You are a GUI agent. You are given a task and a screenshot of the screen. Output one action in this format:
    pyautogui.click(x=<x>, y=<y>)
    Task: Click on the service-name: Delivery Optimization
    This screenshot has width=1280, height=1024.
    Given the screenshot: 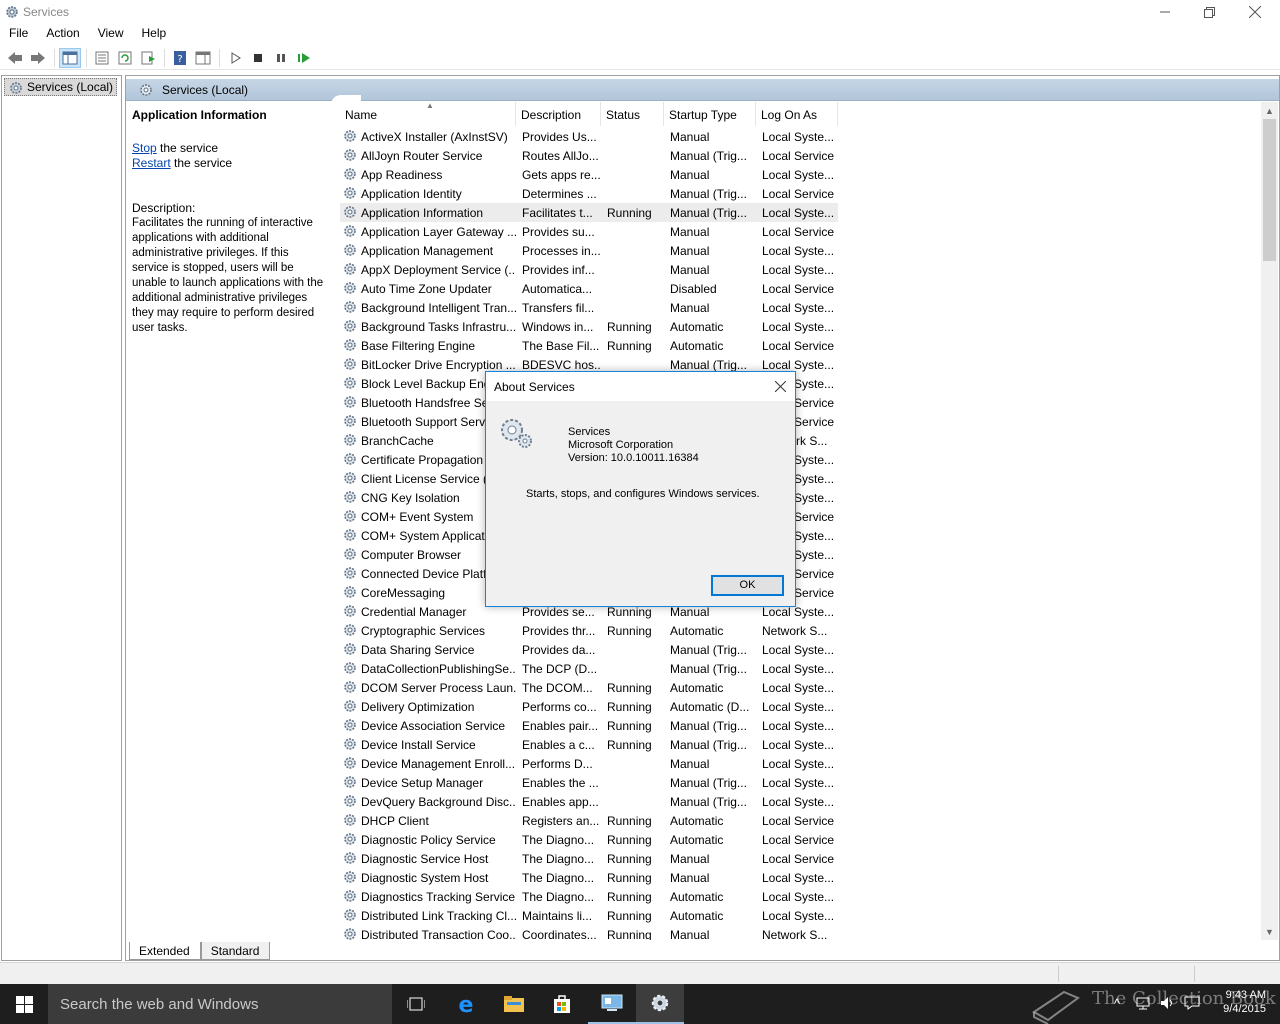 What is the action you would take?
    pyautogui.click(x=428, y=706)
    